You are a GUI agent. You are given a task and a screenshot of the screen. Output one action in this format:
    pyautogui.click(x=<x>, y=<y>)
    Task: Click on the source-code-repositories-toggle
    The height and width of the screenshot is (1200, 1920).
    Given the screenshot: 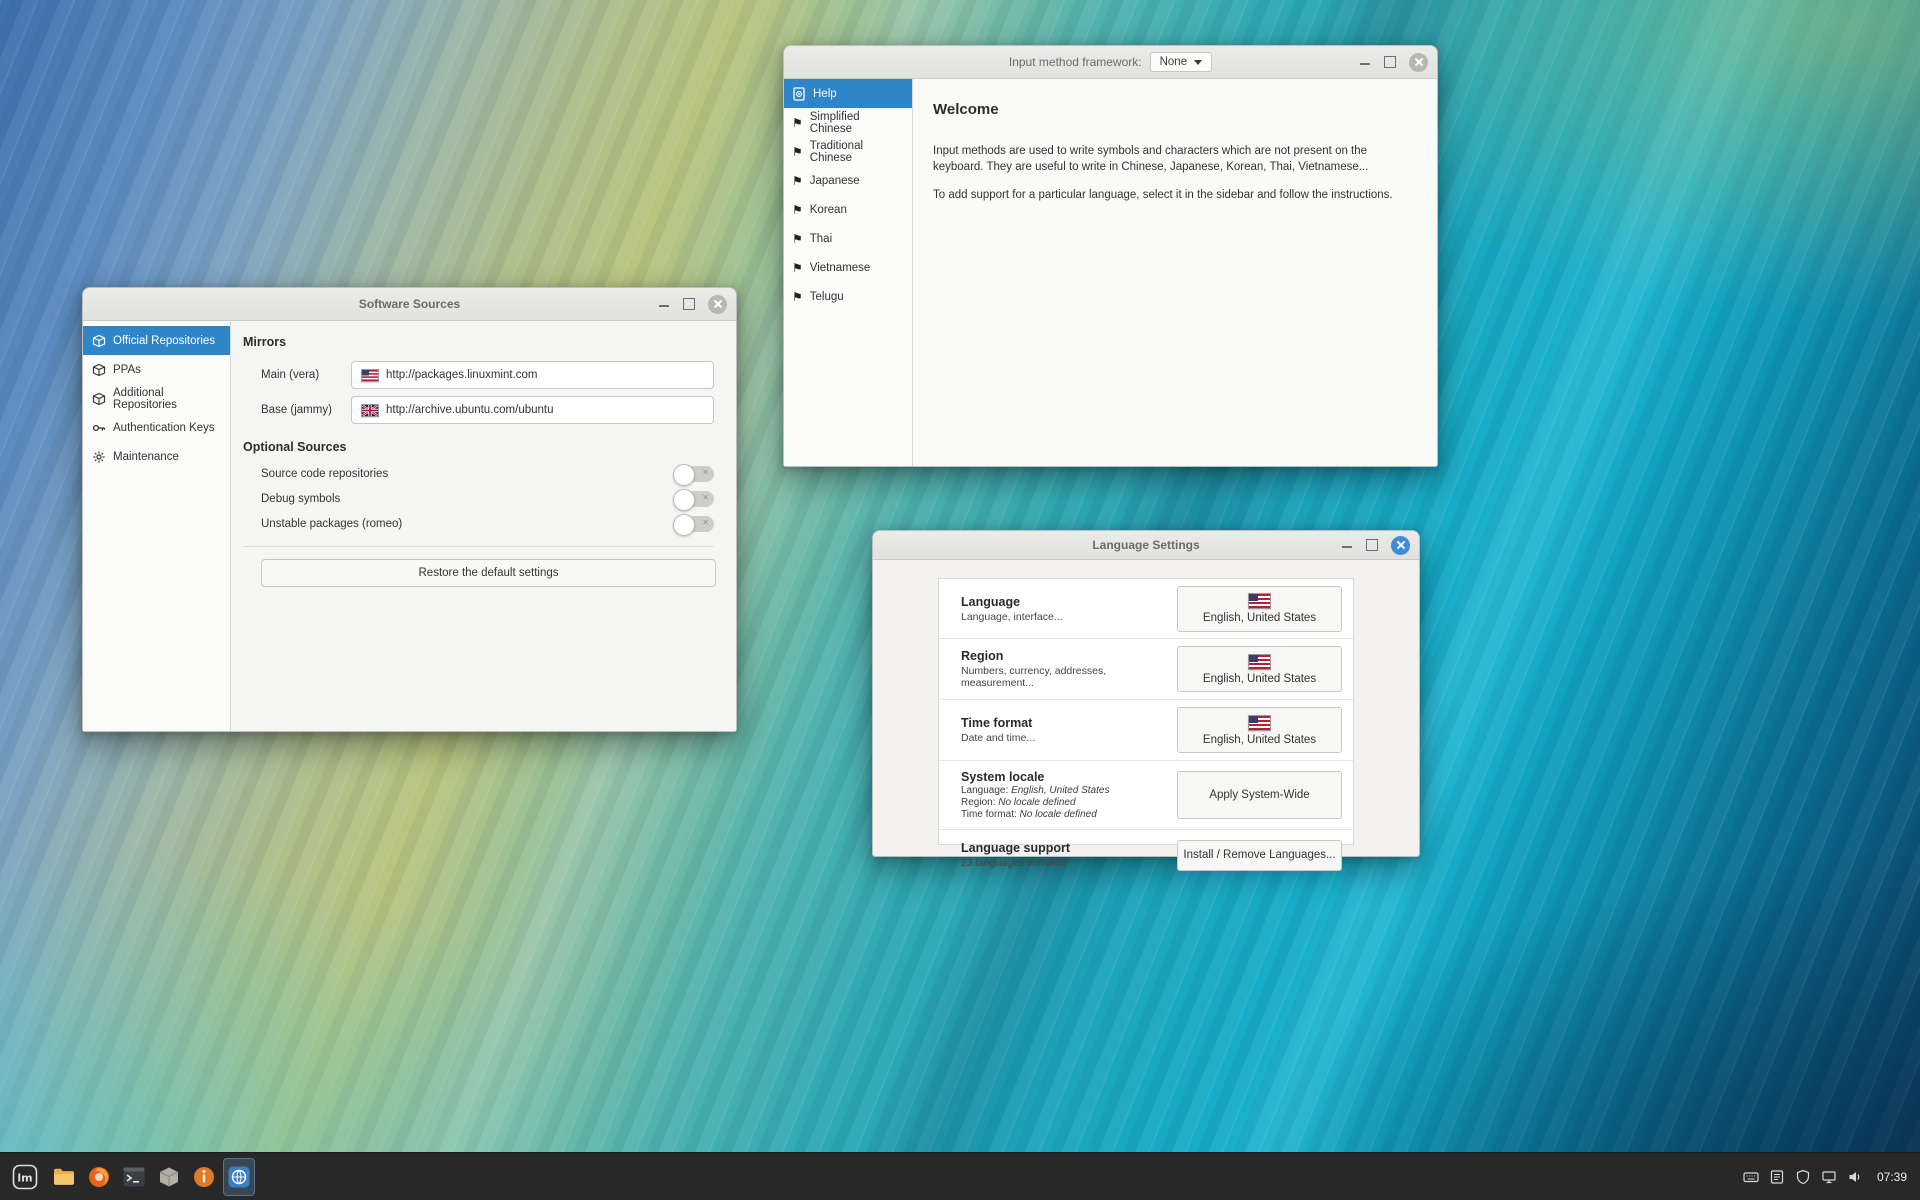 What is the action you would take?
    pyautogui.click(x=693, y=475)
    